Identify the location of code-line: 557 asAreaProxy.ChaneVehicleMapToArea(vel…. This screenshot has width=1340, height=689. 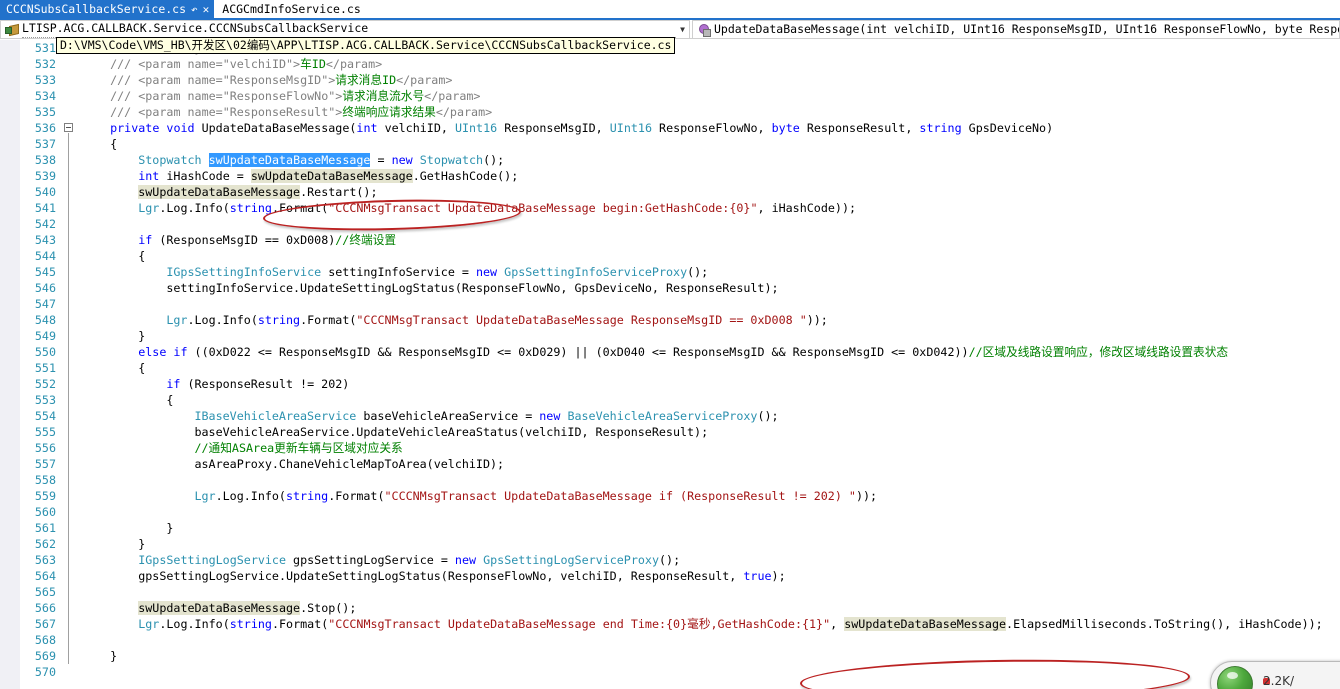
(670, 464).